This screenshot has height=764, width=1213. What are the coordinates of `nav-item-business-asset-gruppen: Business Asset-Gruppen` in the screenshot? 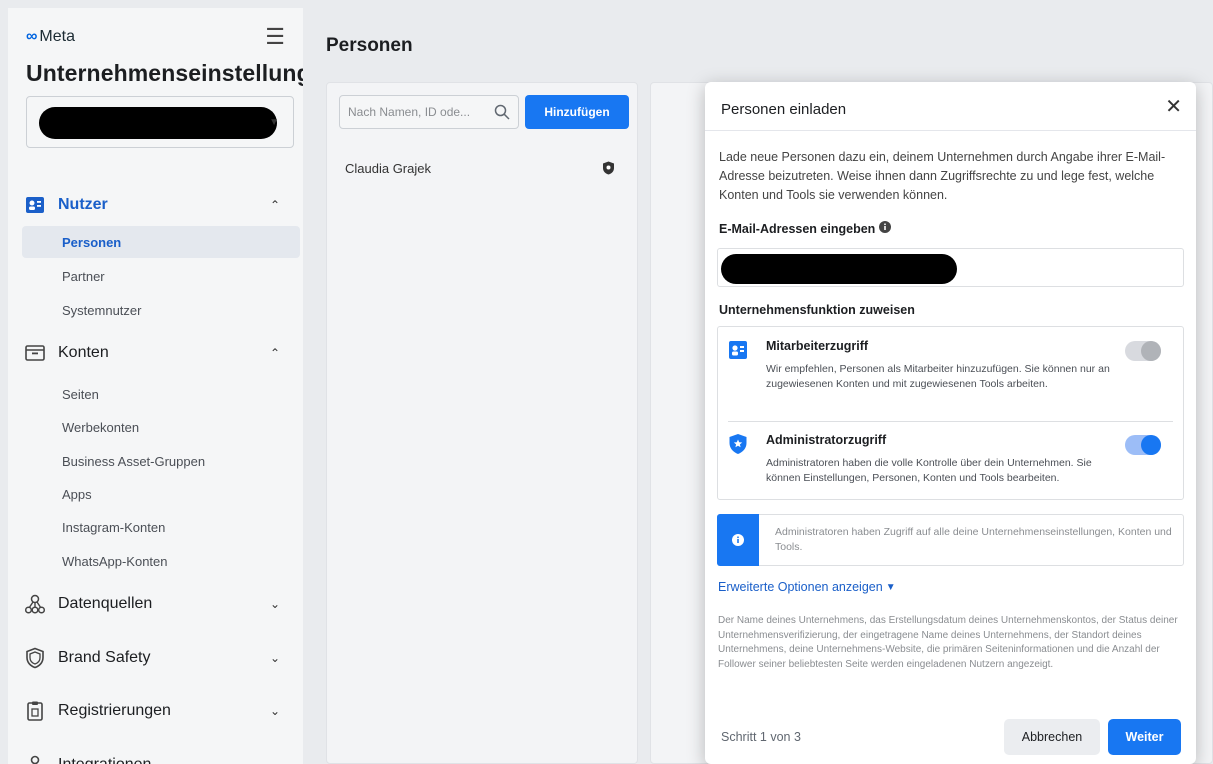 It's located at (161, 461).